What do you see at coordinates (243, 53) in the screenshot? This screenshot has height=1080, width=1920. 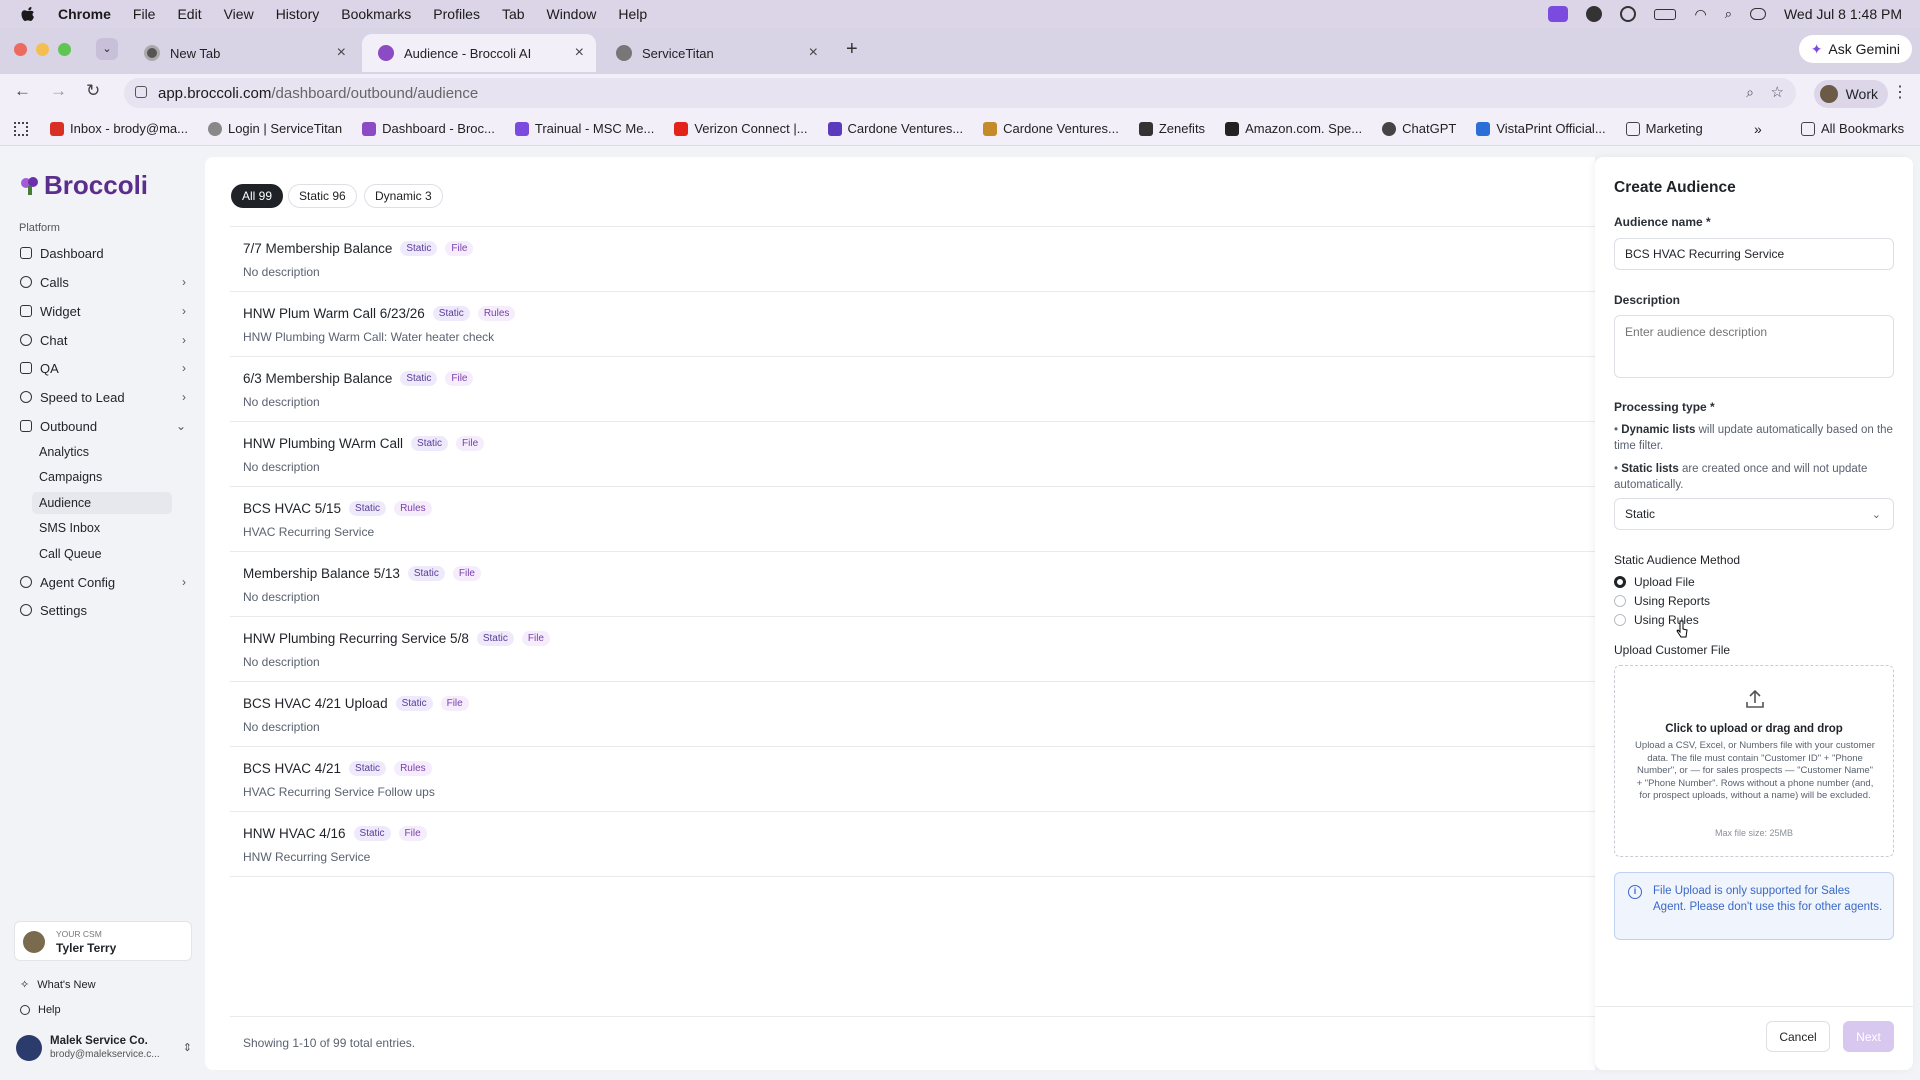 I see `tab-new-tab: New Tab ×` at bounding box center [243, 53].